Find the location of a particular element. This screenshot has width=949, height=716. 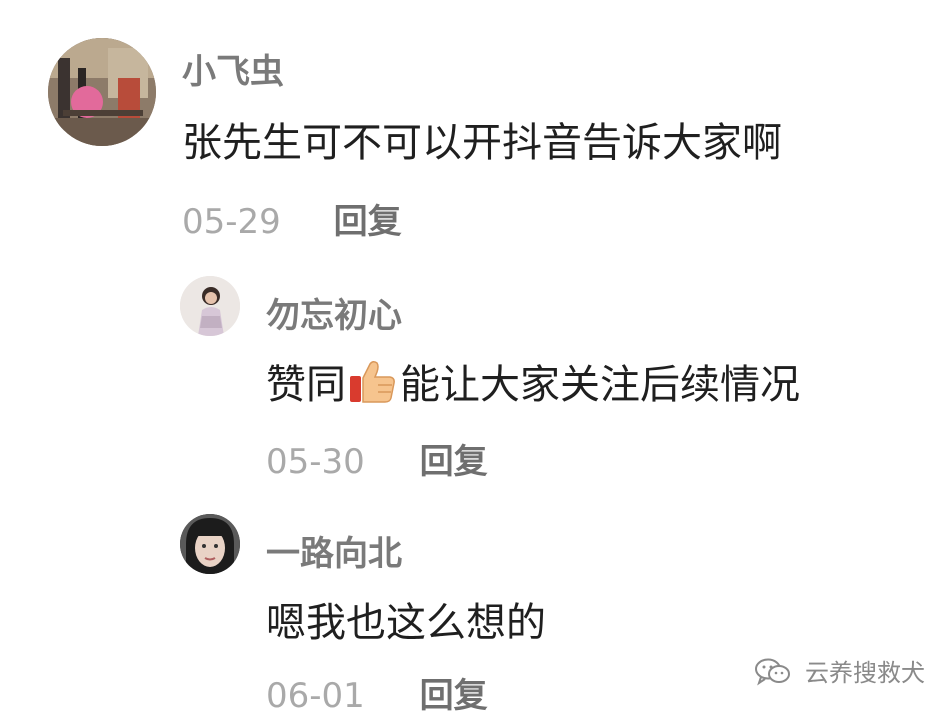

comment-text: 张先生可不可以开抖音告诉大家啊 is located at coordinates (482, 143).